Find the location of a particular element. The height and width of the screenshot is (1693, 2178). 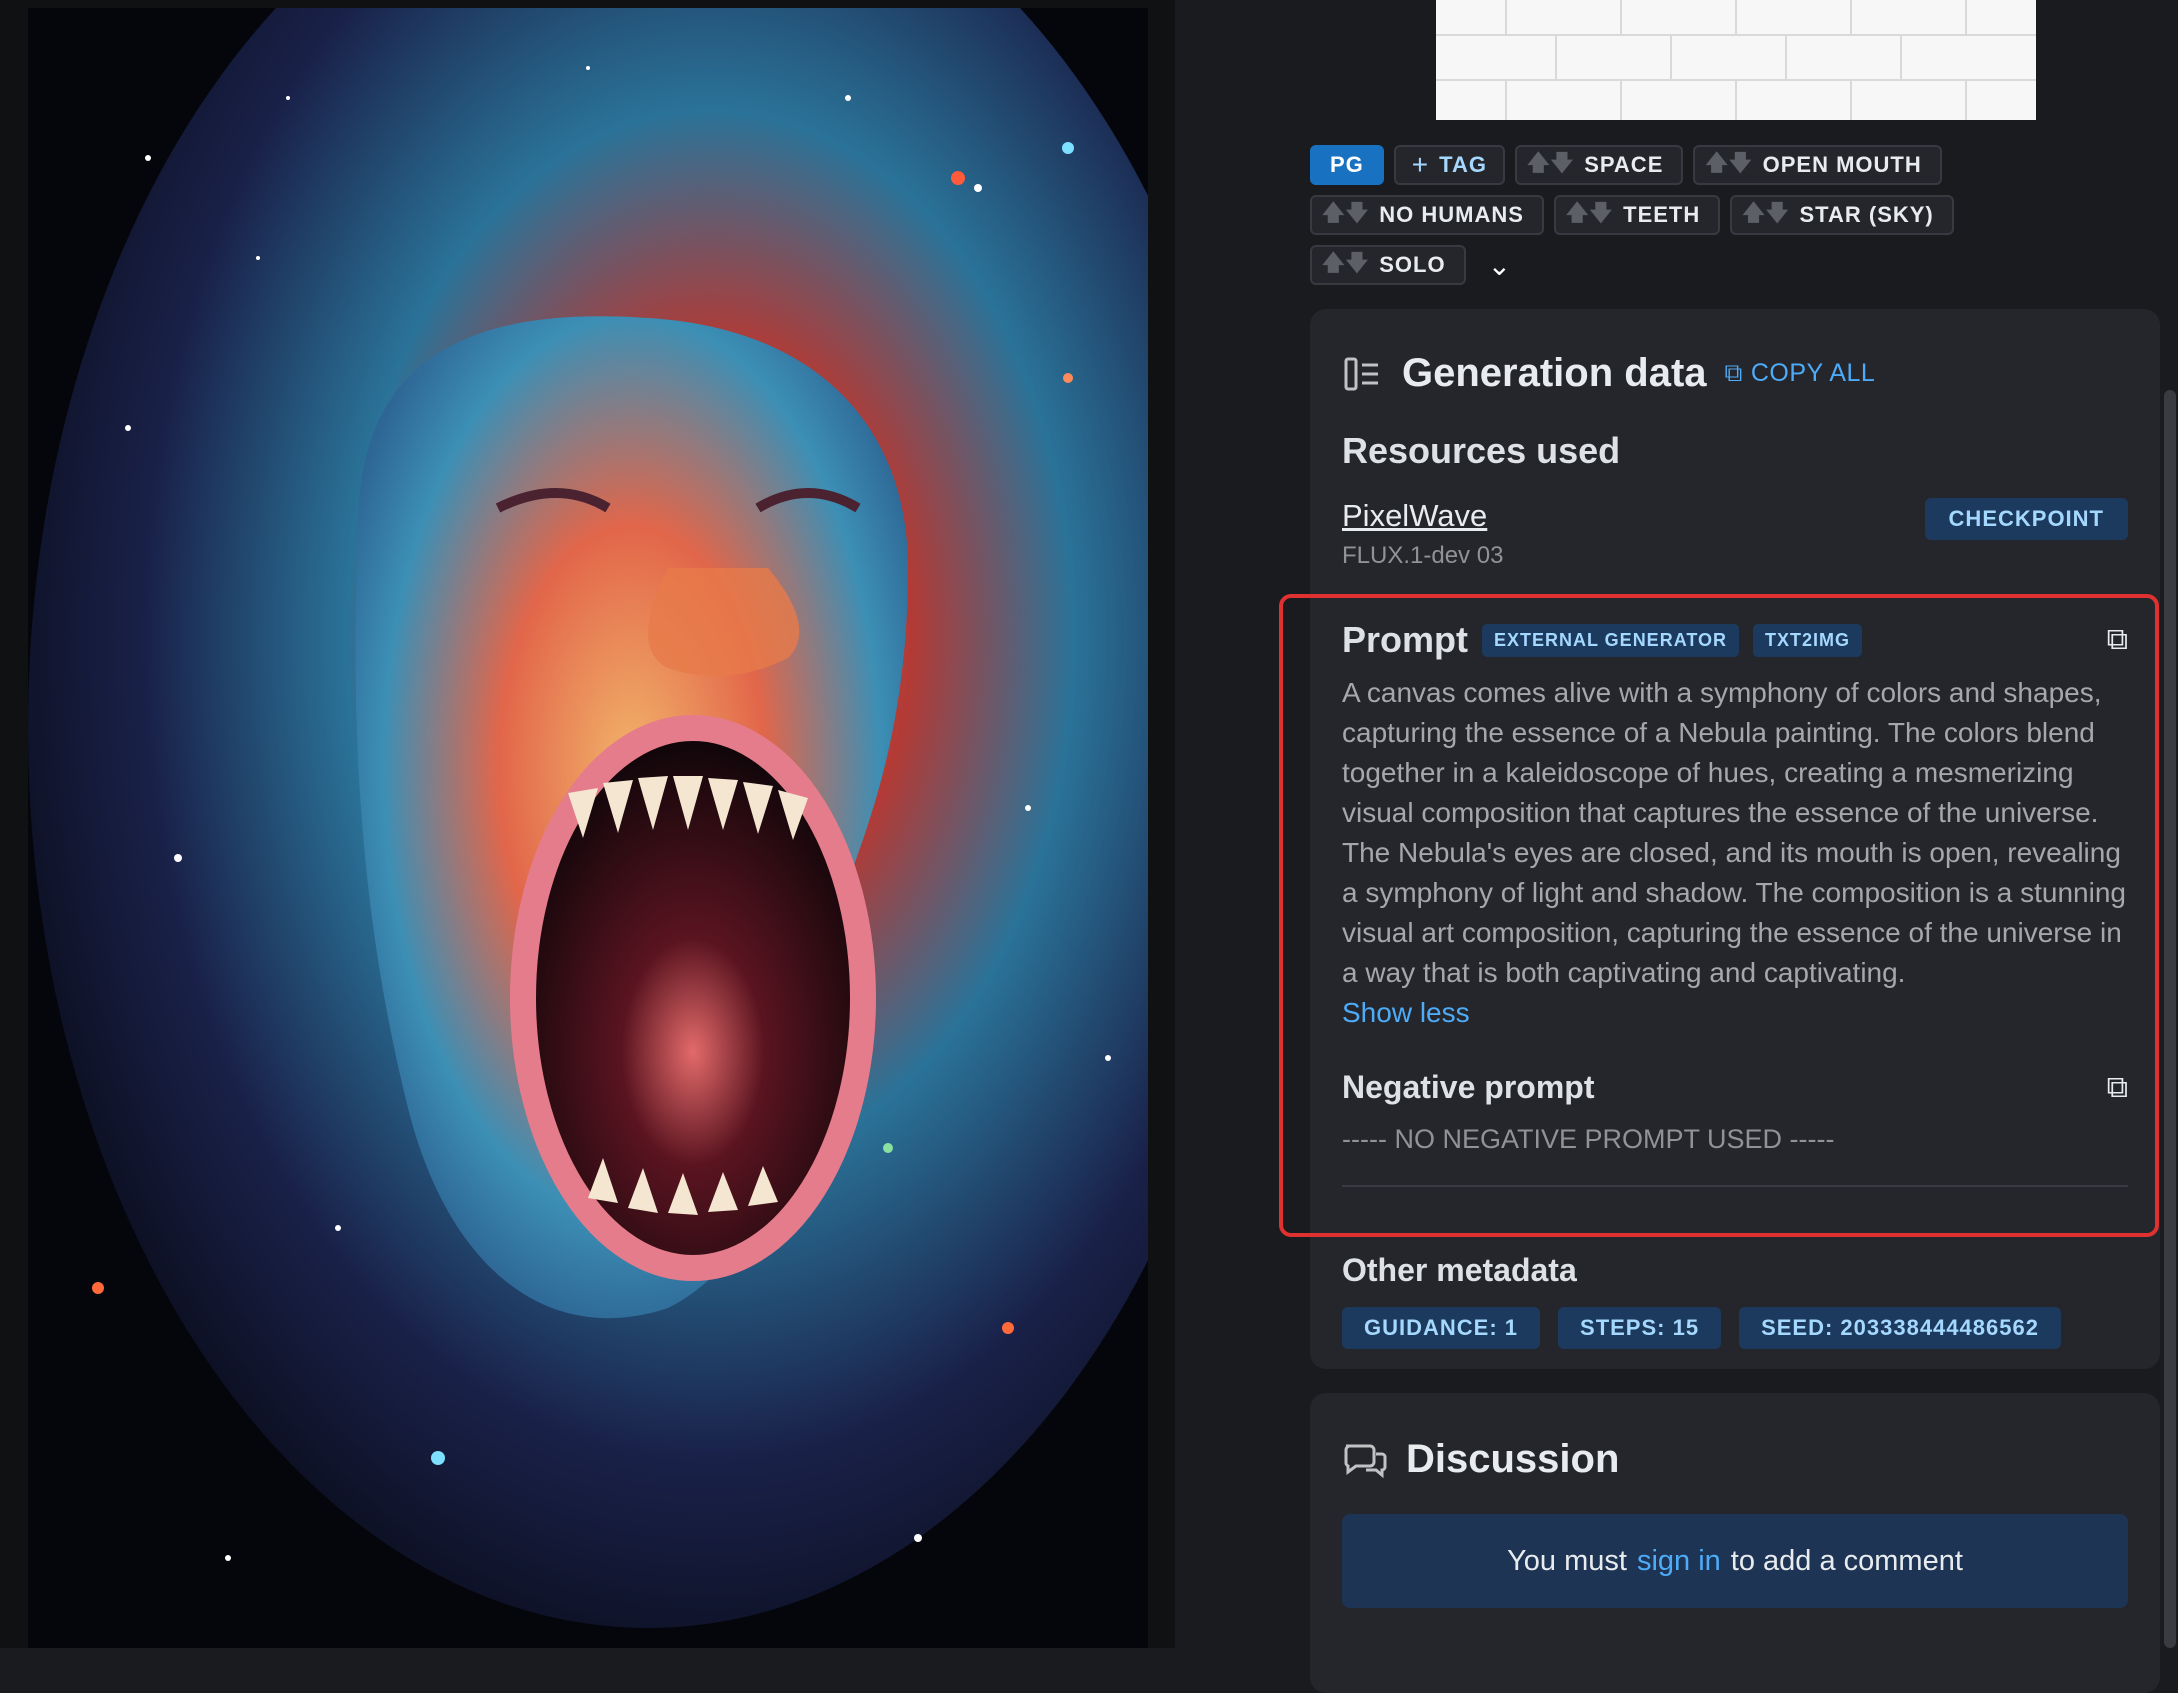

tag-open-mouth: 🡅🡇 OPEN MOUTH is located at coordinates (1817, 165).